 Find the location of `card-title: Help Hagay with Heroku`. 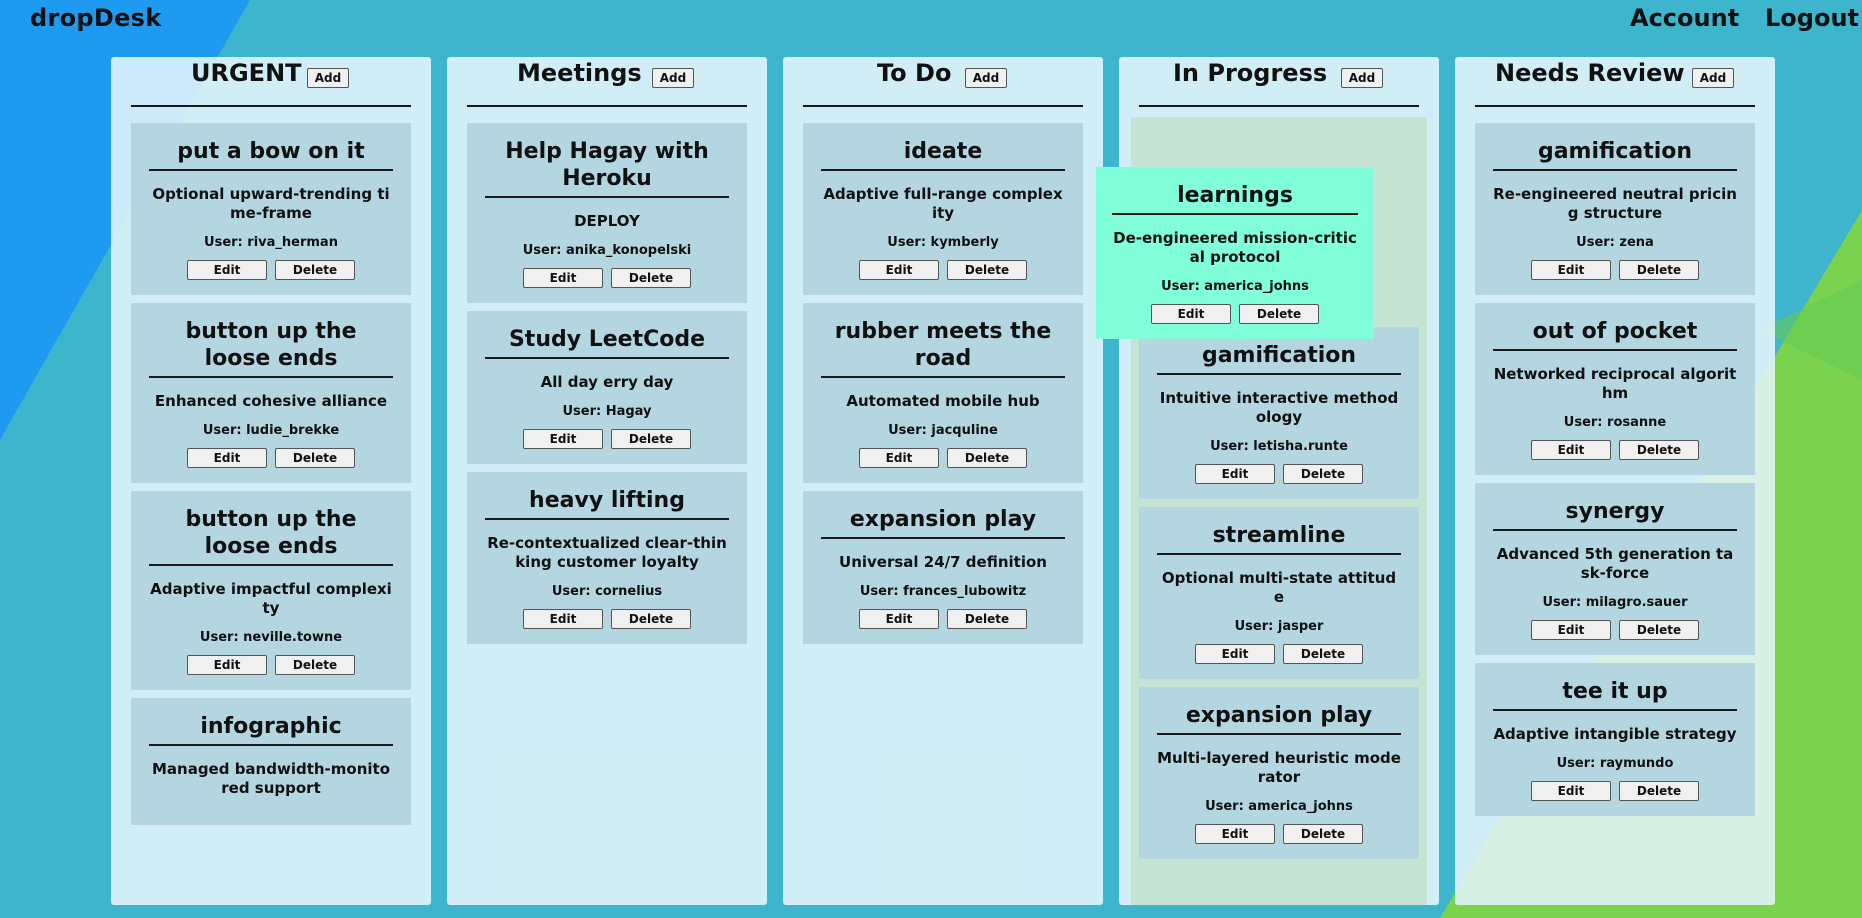

card-title: Help Hagay with Heroku is located at coordinates (607, 168).